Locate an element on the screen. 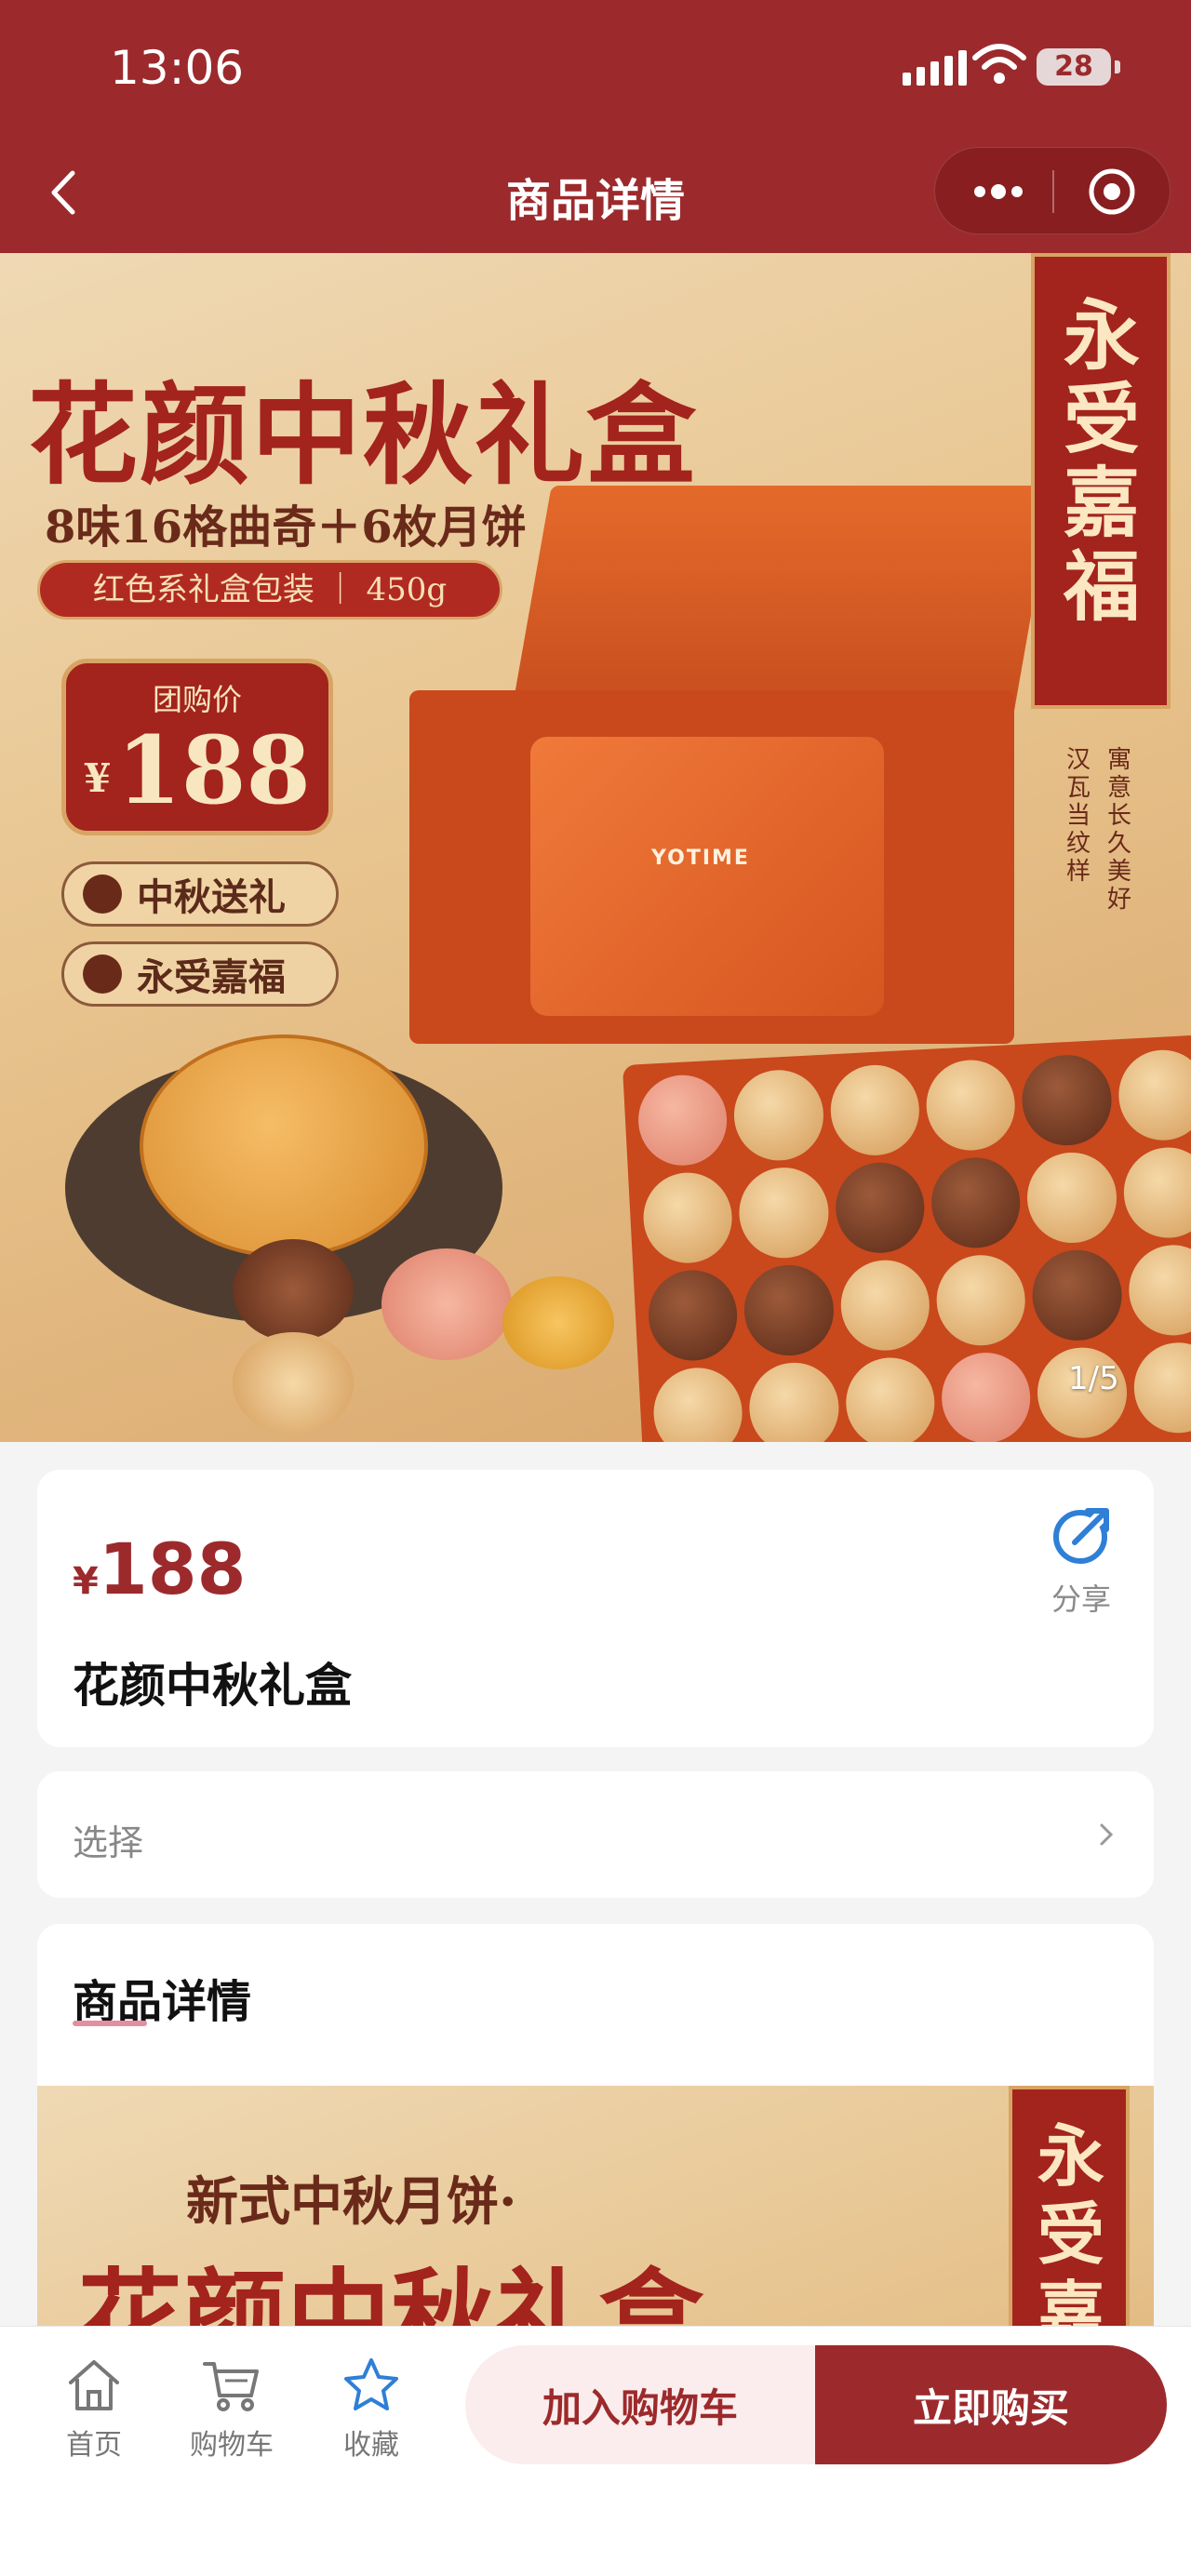 The height and width of the screenshot is (2576, 1191). star-icon is located at coordinates (371, 2384).